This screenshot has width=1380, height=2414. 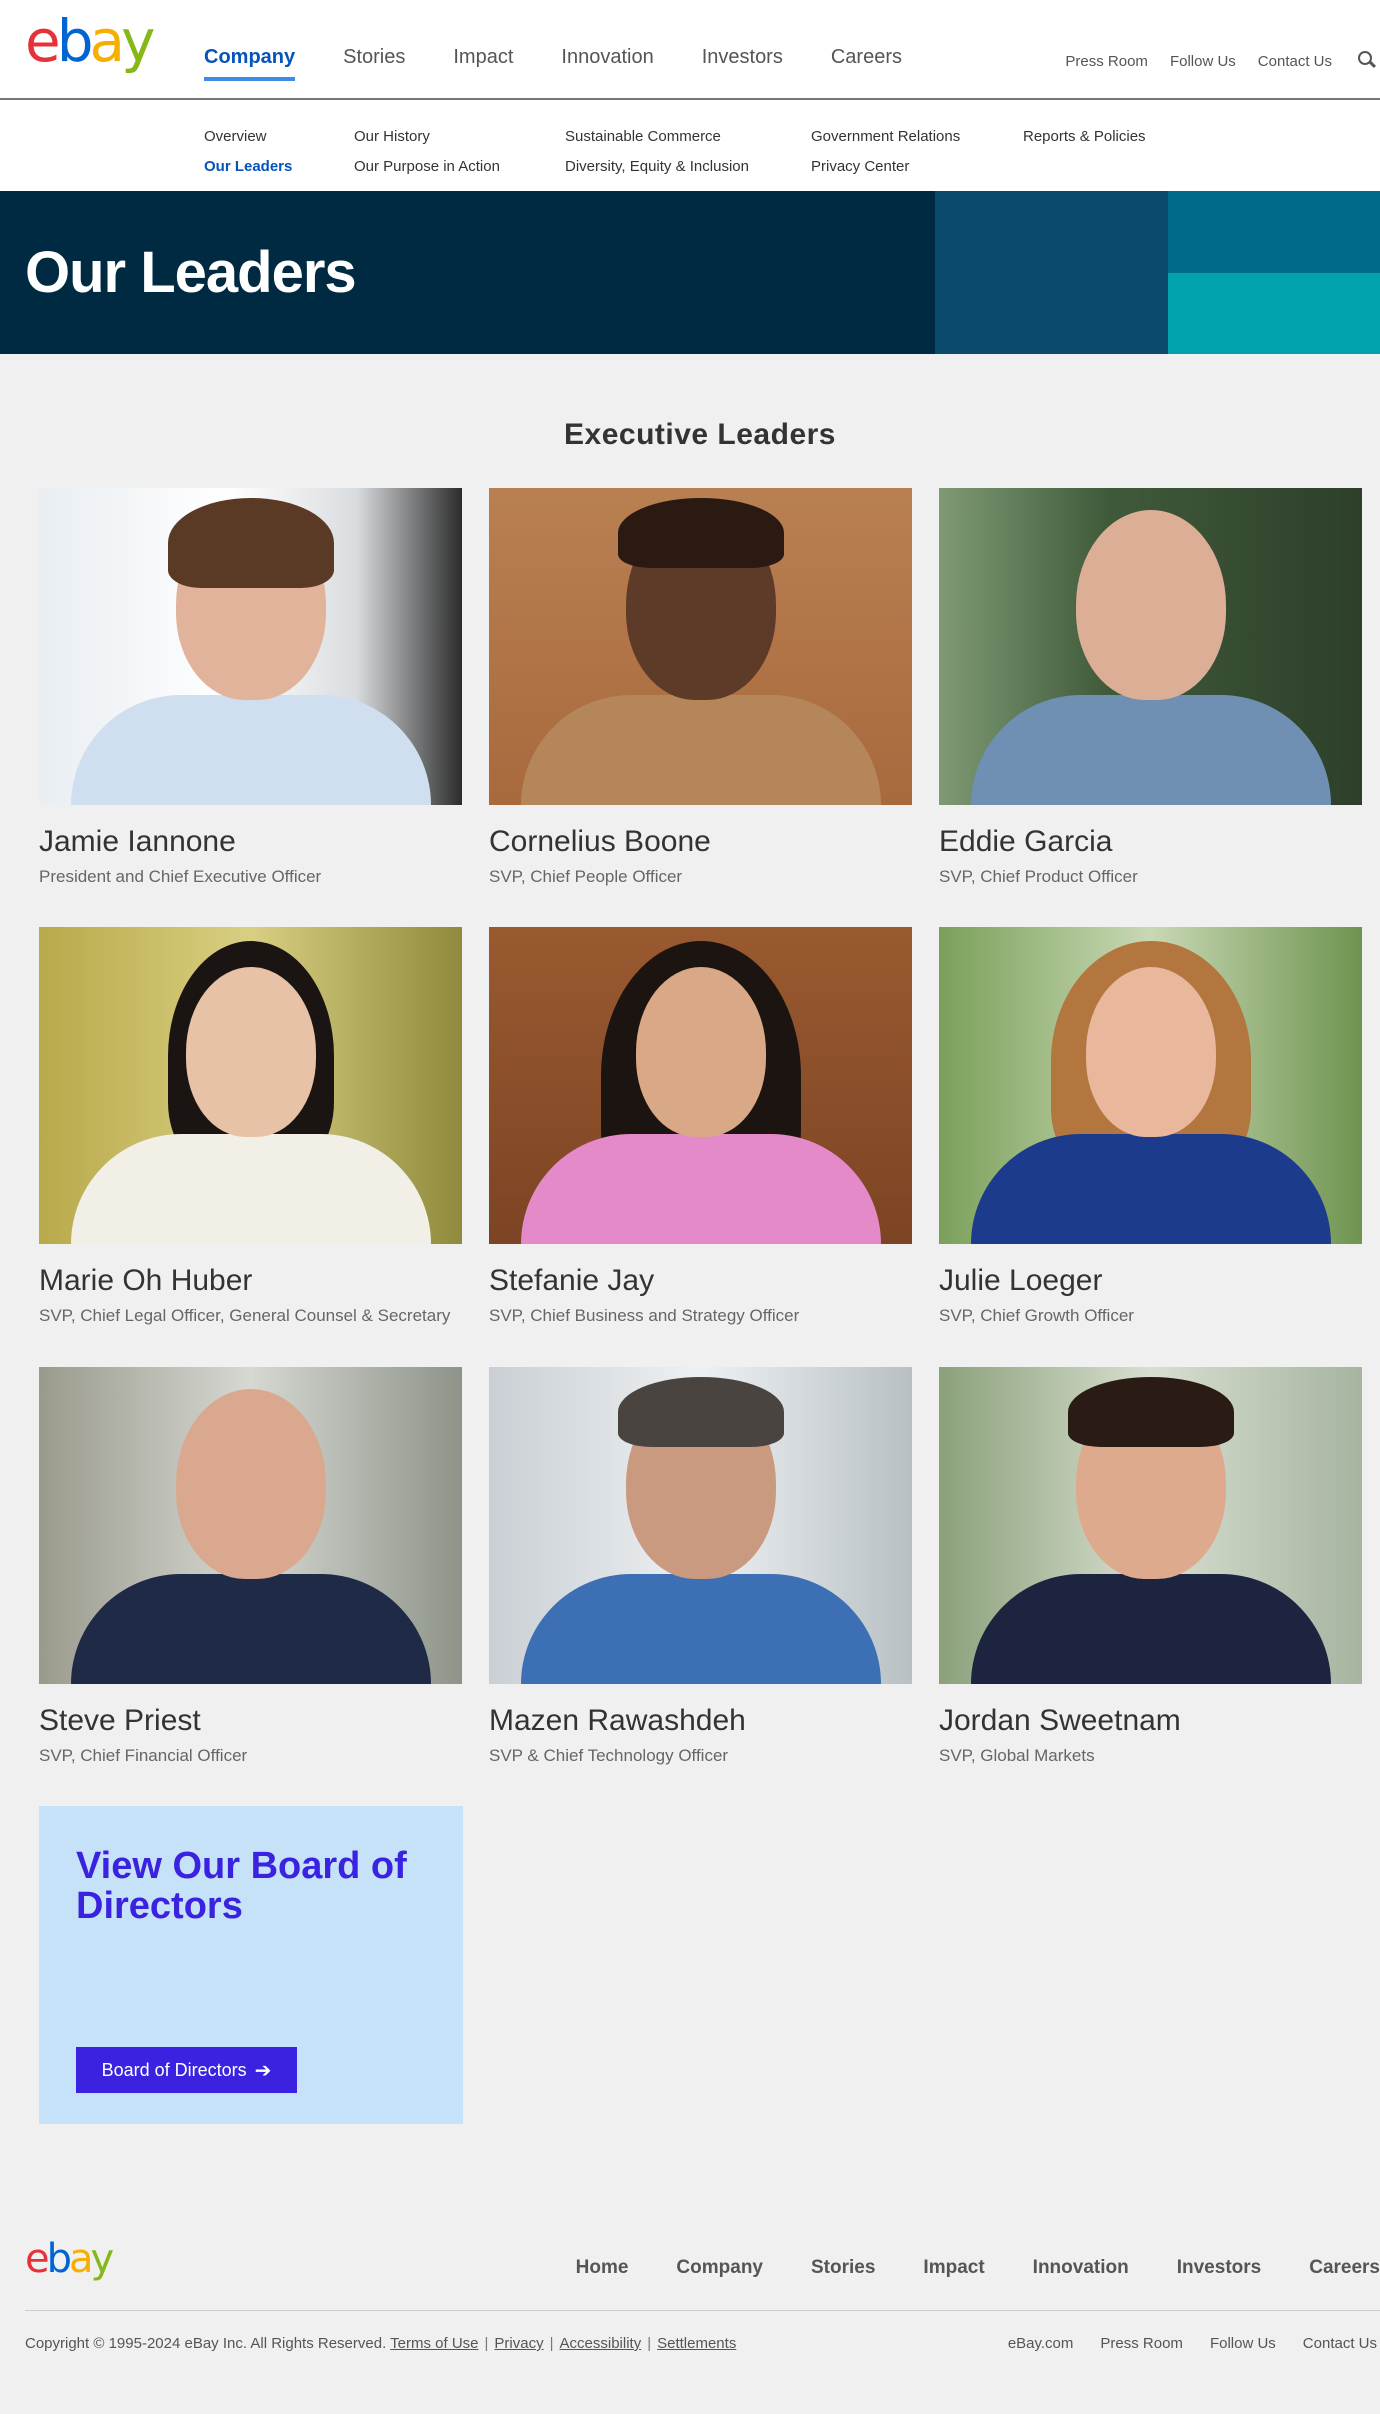 What do you see at coordinates (702, 2310) in the screenshot?
I see `footer-divider` at bounding box center [702, 2310].